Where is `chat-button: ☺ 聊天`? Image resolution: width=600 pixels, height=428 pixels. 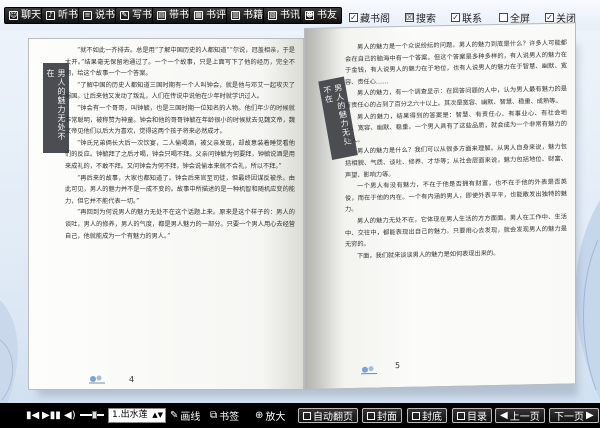
chat-button: ☺ 聊天 is located at coordinates (25, 15).